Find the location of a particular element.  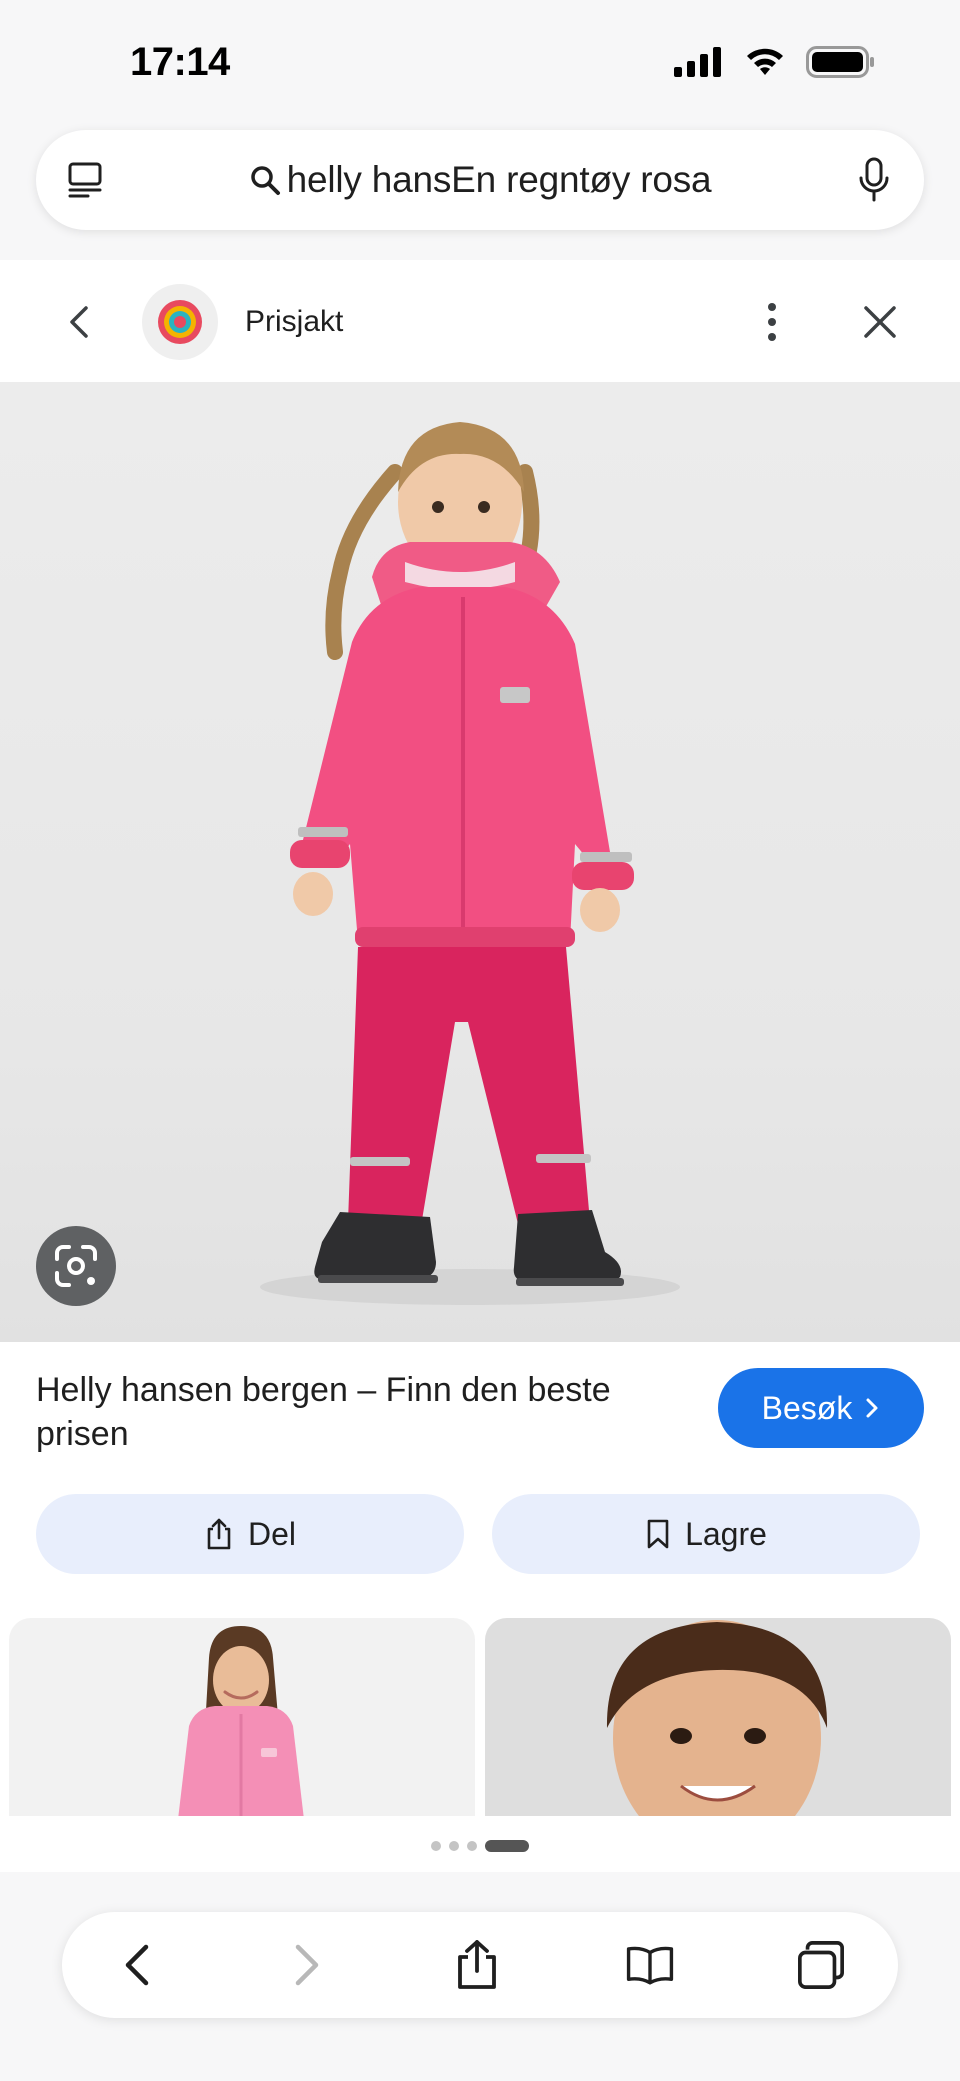

microphone-icon is located at coordinates (874, 180).